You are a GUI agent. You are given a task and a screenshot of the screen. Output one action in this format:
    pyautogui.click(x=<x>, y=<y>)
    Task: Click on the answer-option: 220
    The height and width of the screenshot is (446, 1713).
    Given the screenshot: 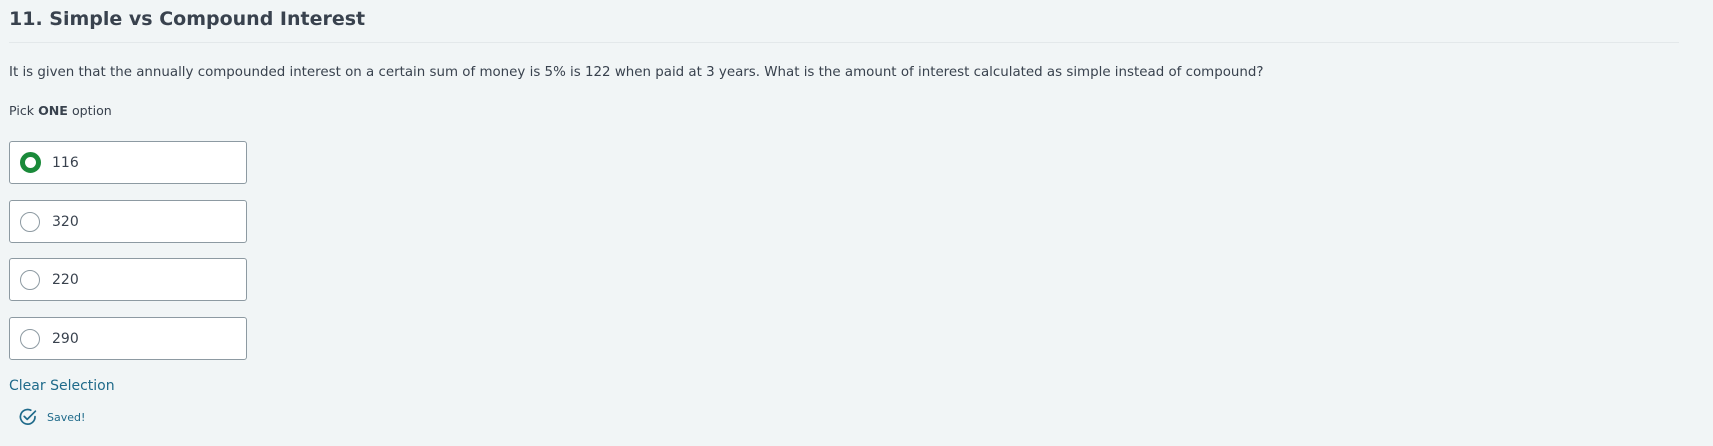 What is the action you would take?
    pyautogui.click(x=128, y=279)
    